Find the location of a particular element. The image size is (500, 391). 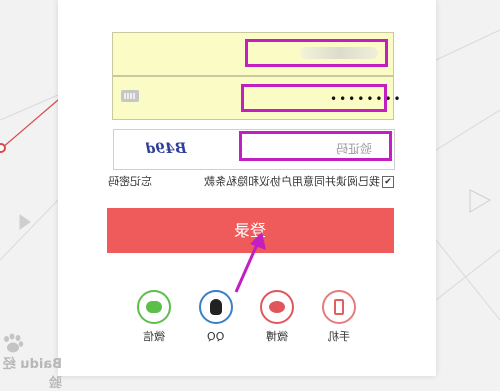

phone-login-button is located at coordinates (339, 307).